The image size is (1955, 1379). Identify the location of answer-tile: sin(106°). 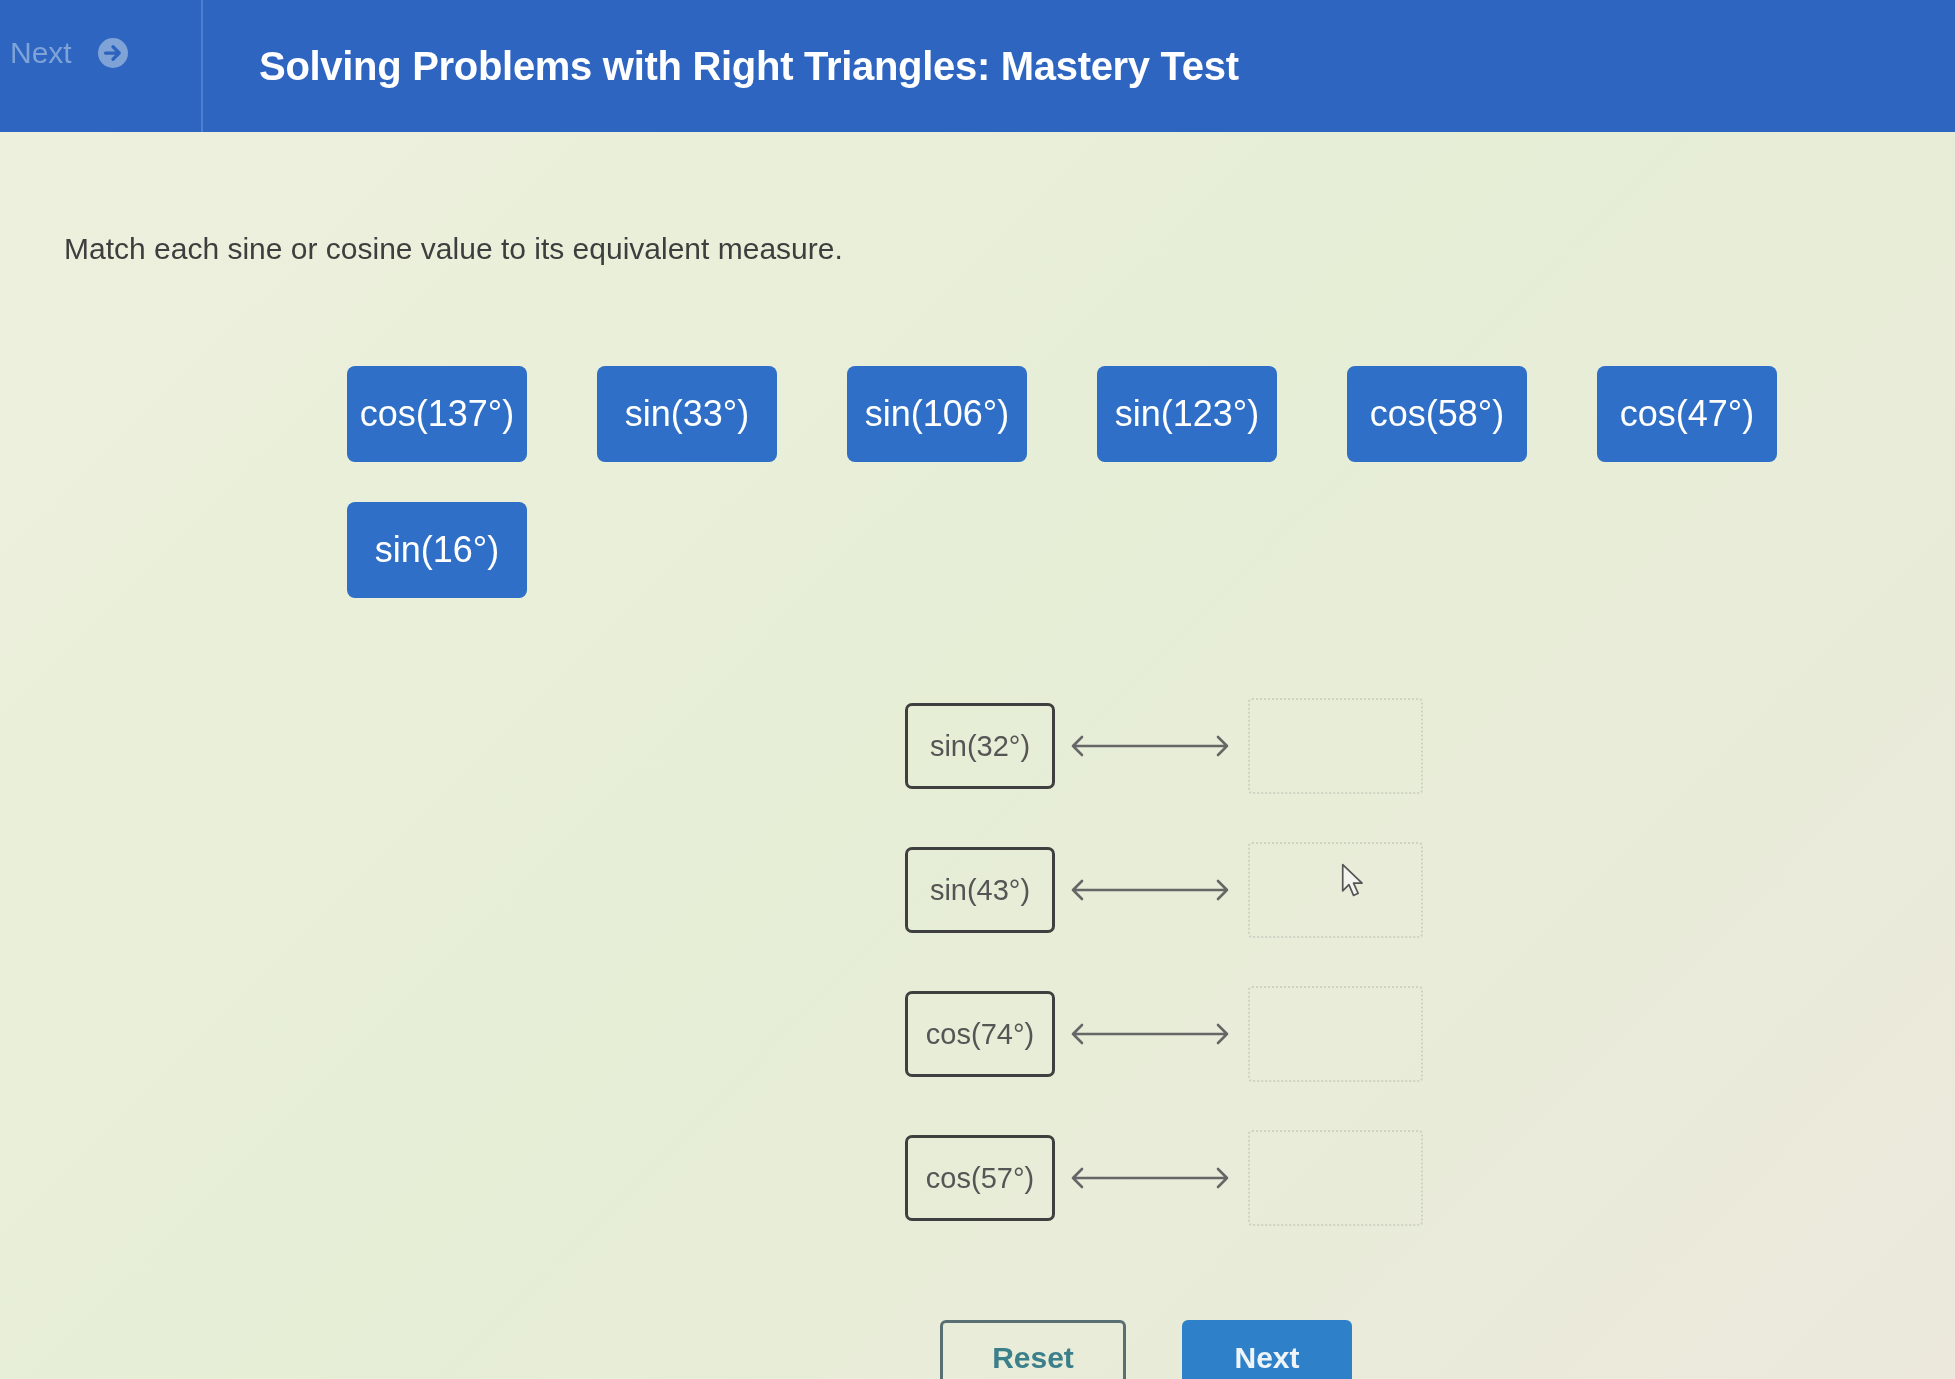
(937, 414).